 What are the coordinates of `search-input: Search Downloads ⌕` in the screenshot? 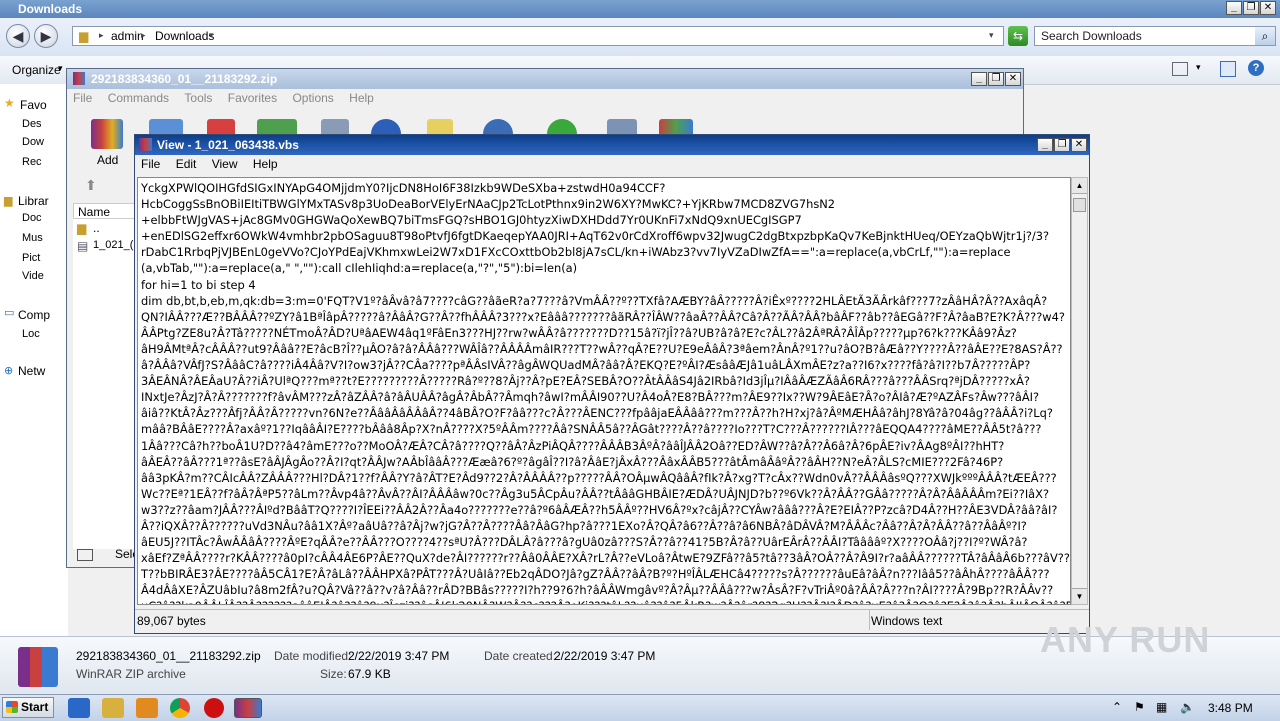 It's located at (1155, 36).